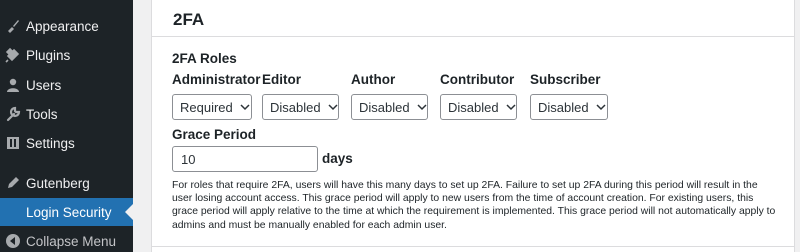 This screenshot has height=252, width=800. Describe the element at coordinates (129, 212) in the screenshot. I see `active-indicator-arrow` at that location.